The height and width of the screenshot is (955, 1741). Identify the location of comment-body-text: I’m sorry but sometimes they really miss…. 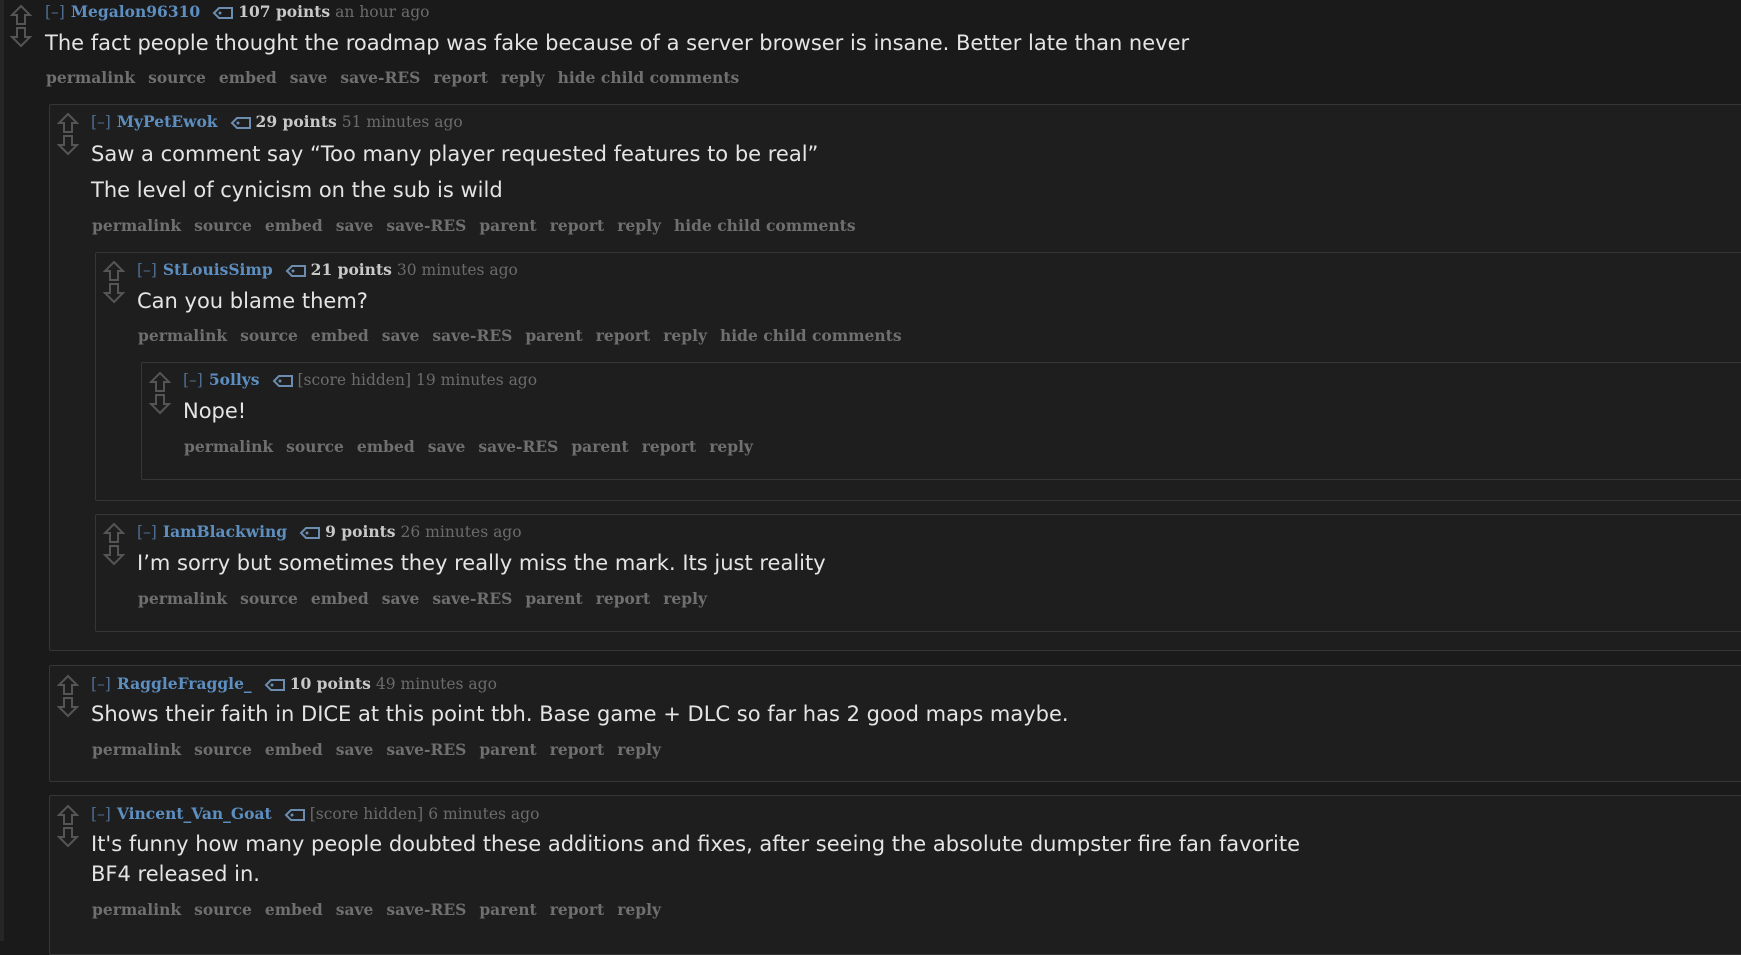
(481, 563).